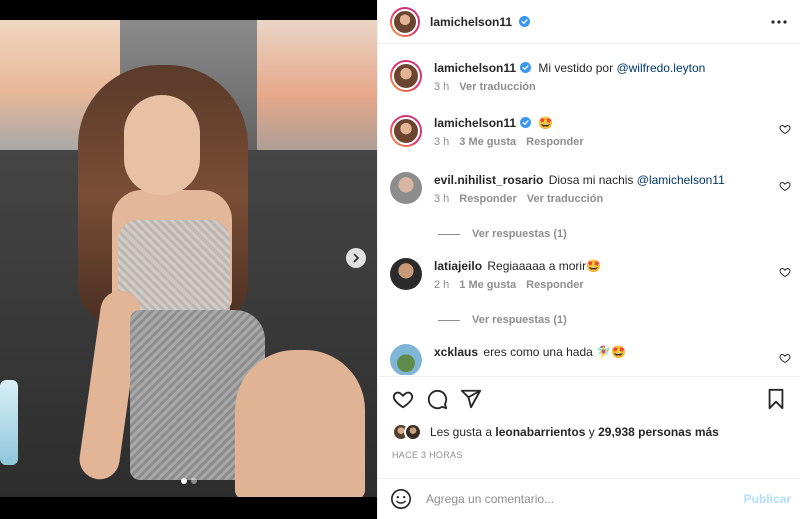 The height and width of the screenshot is (519, 800). I want to click on carousel-indicator, so click(188, 481).